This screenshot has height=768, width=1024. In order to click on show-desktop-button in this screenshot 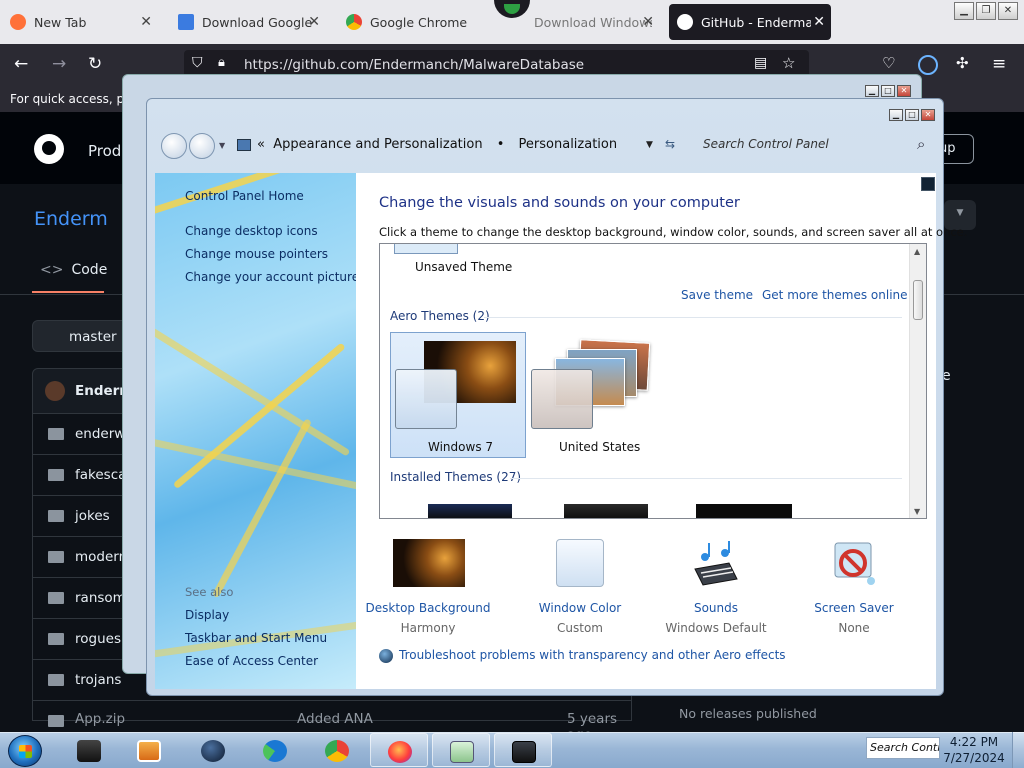, I will do `click(1018, 750)`.